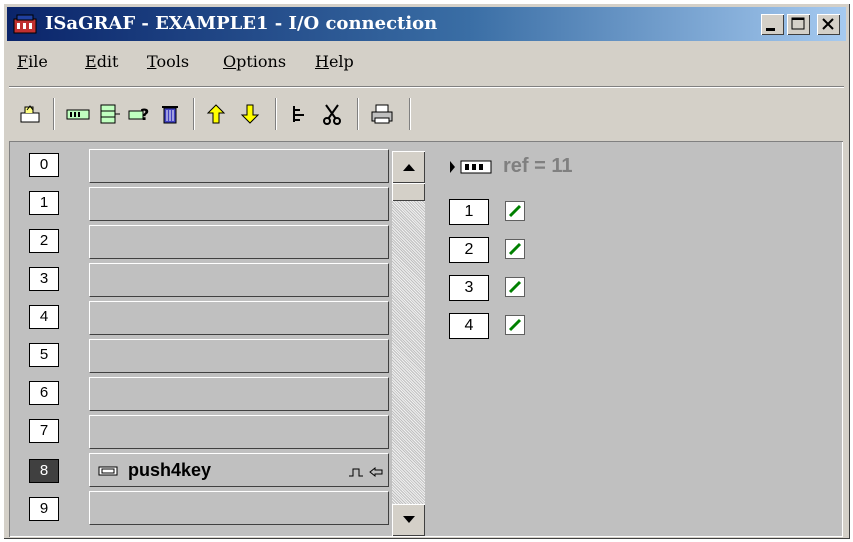 This screenshot has width=853, height=542. What do you see at coordinates (469, 212) in the screenshot?
I see `bit-number-1: 1` at bounding box center [469, 212].